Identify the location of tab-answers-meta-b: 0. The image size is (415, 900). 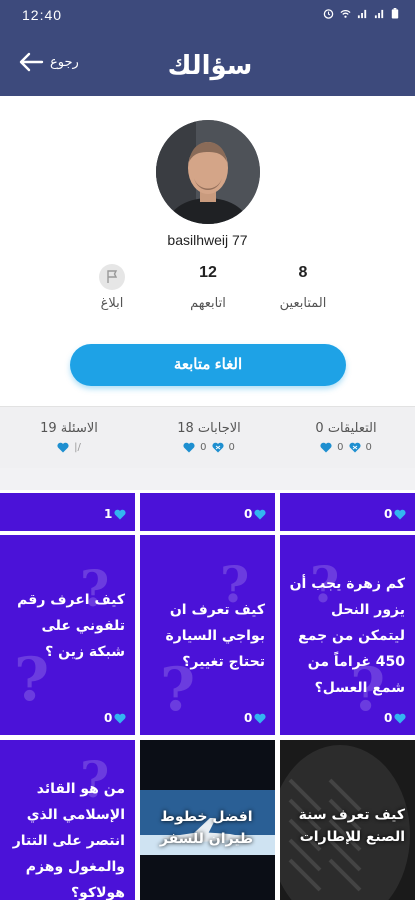
(231, 447).